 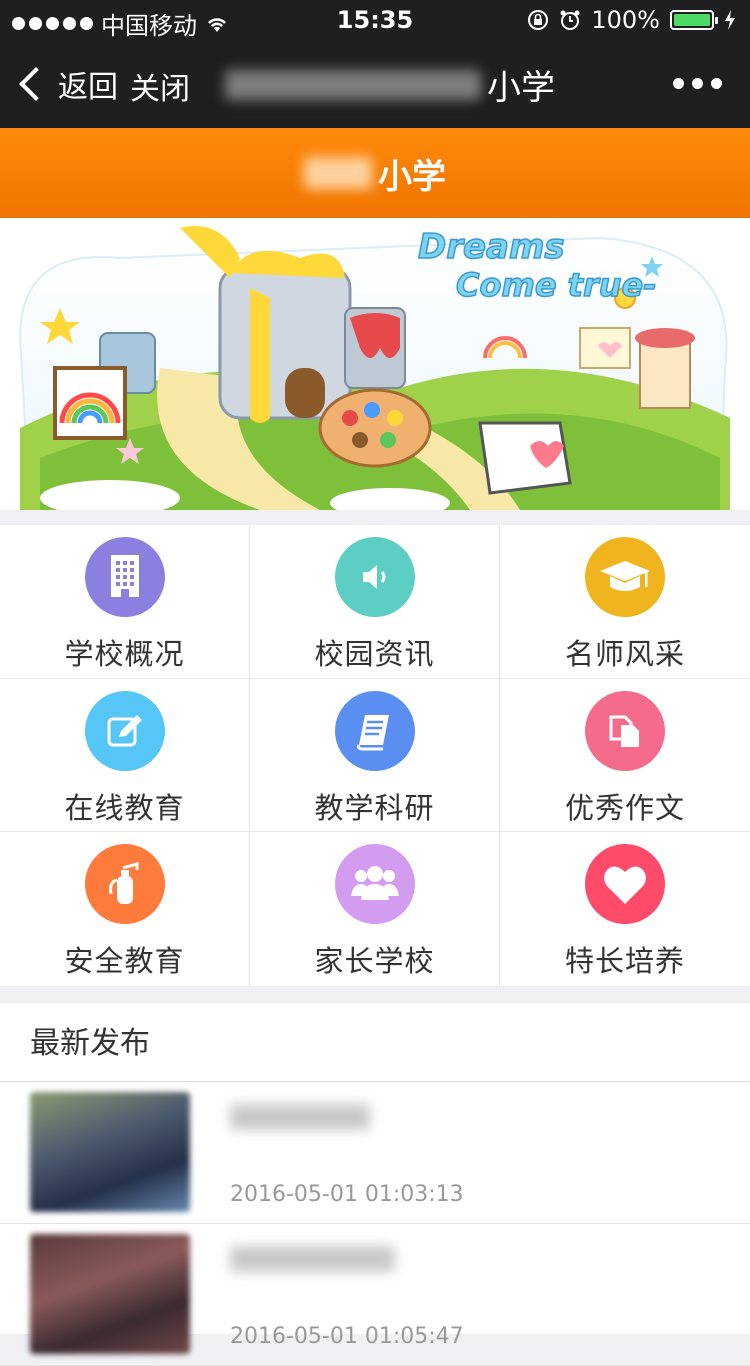 I want to click on fire-extinguisher-icon, so click(x=124, y=884).